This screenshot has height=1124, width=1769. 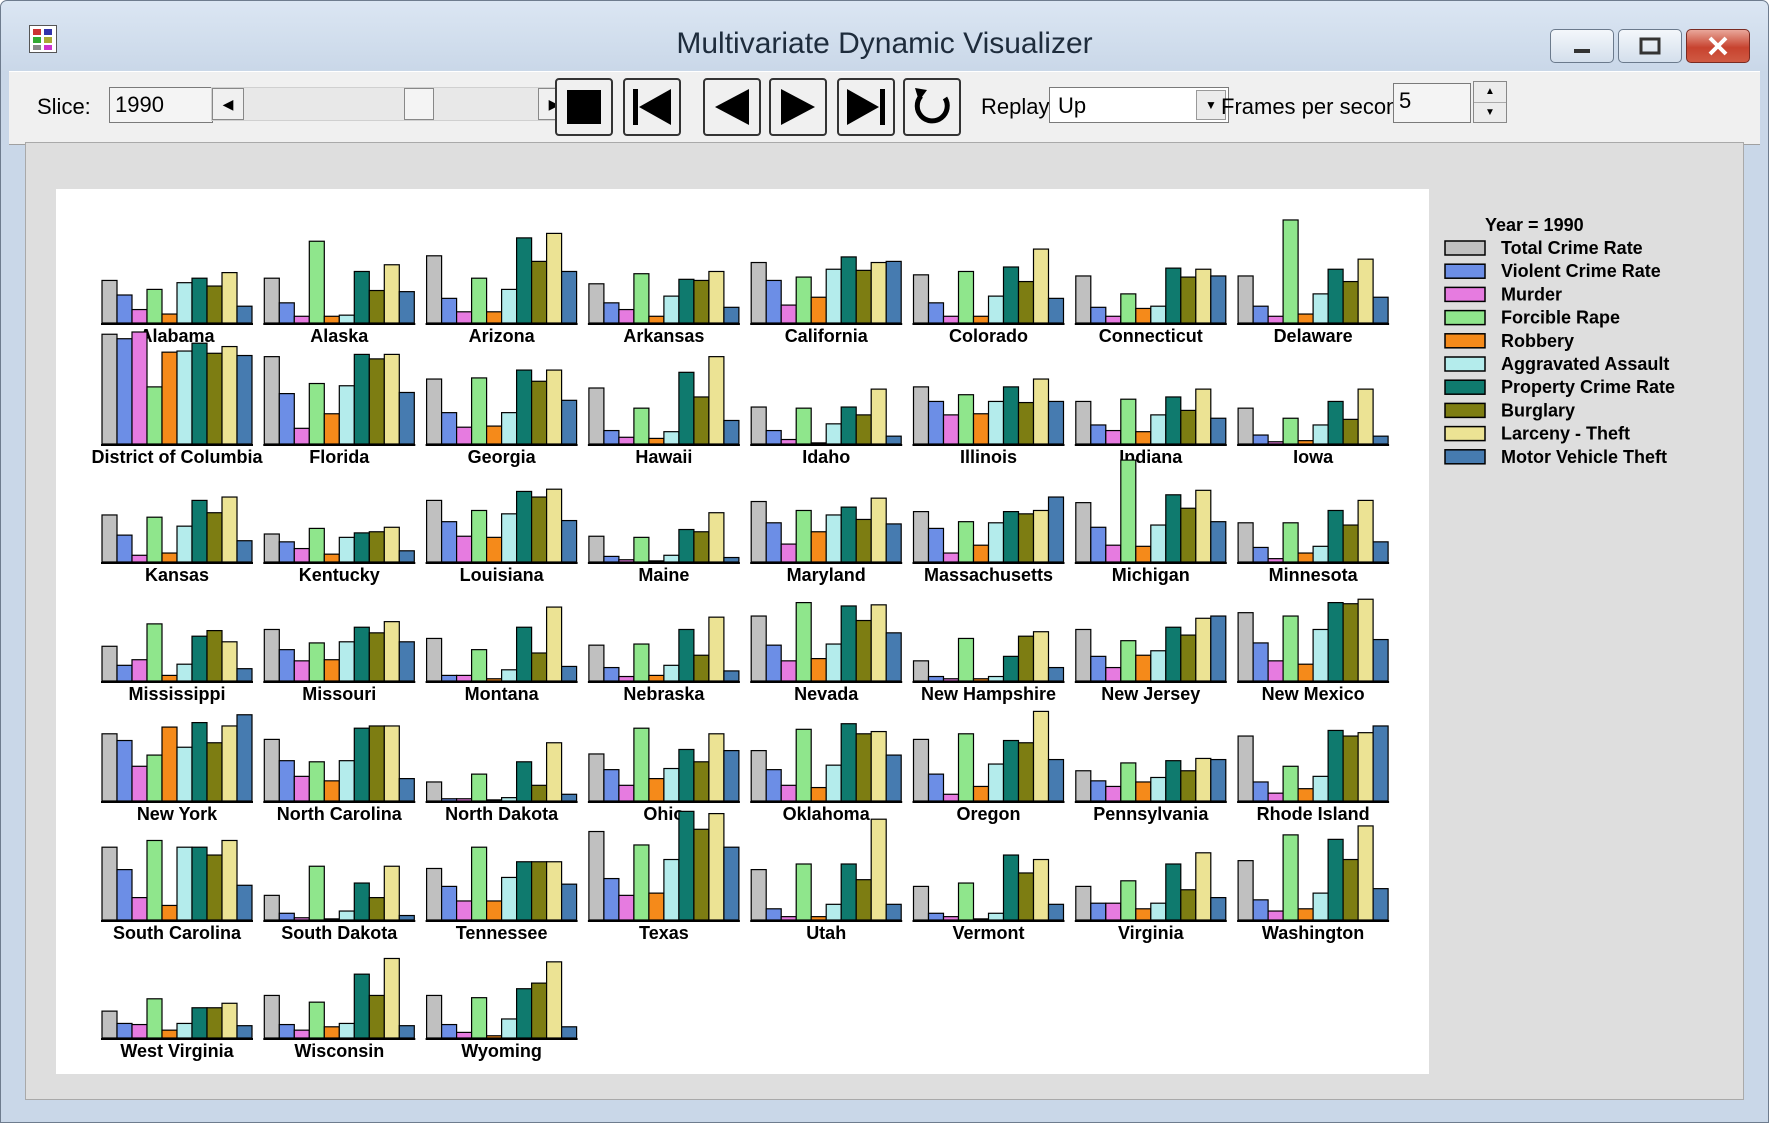 I want to click on state-label: North Dakota, so click(x=502, y=814).